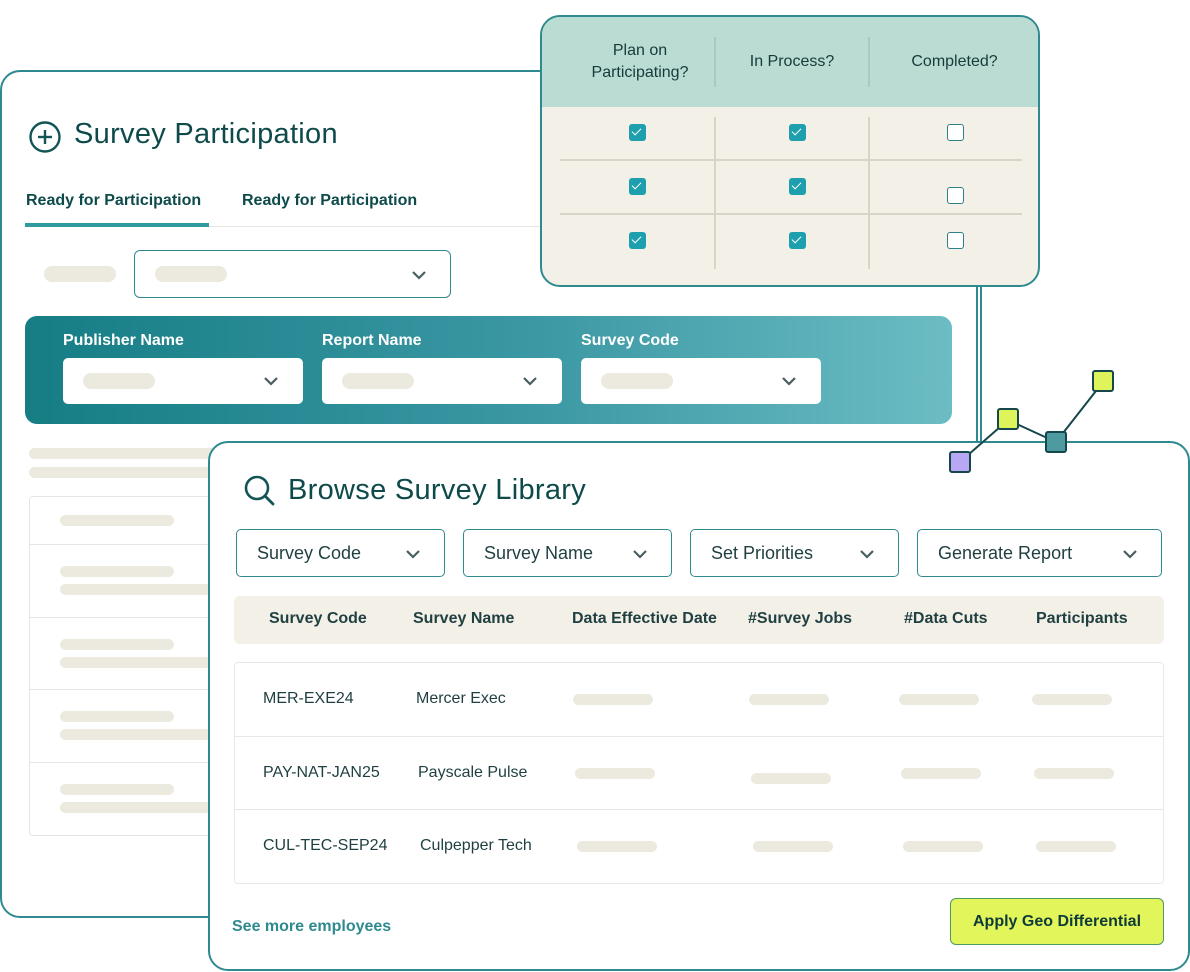  Describe the element at coordinates (183, 381) in the screenshot. I see `publisher-name-dropdown` at that location.